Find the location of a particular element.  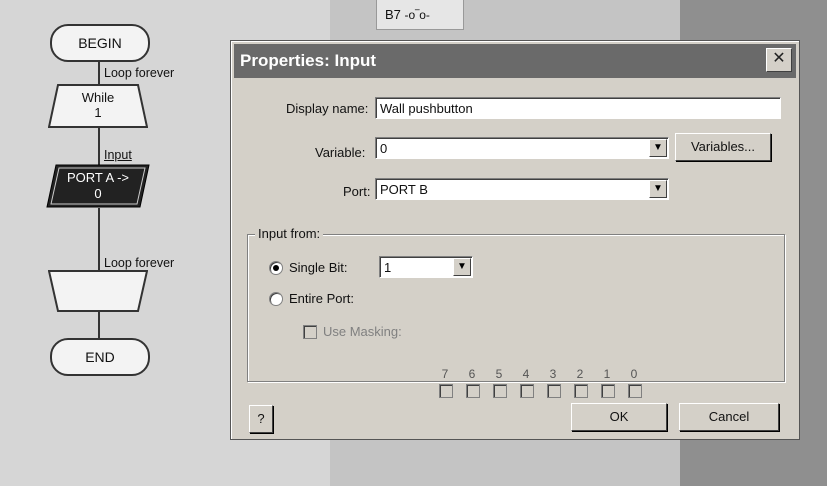

single-bit-radio is located at coordinates (276, 268).